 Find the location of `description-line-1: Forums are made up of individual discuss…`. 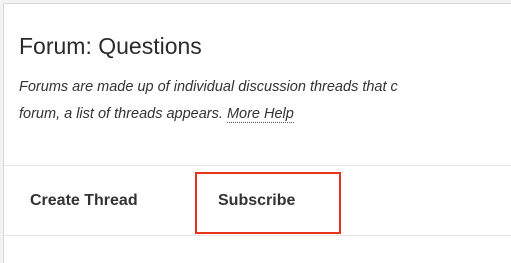

description-line-1: Forums are made up of individual discuss… is located at coordinates (208, 87).